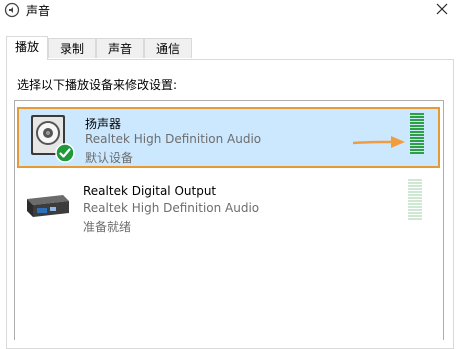  Describe the element at coordinates (72, 48) in the screenshot. I see `tab-recording: 录制` at that location.